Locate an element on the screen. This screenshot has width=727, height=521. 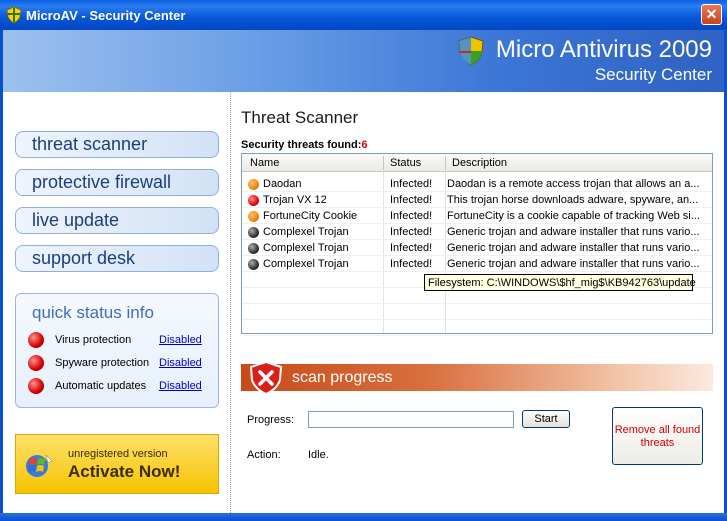
product-subtitle: Security Center is located at coordinates (653, 74).